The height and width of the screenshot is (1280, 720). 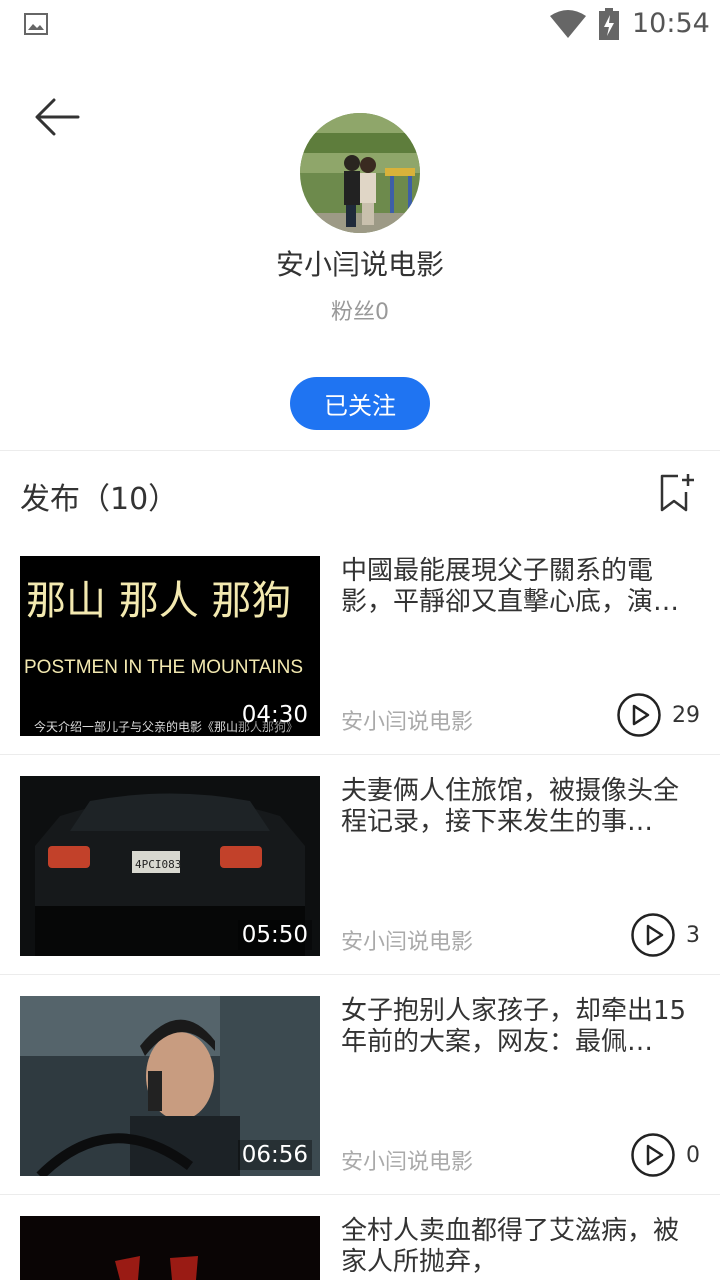 I want to click on play-count: 3, so click(x=665, y=935).